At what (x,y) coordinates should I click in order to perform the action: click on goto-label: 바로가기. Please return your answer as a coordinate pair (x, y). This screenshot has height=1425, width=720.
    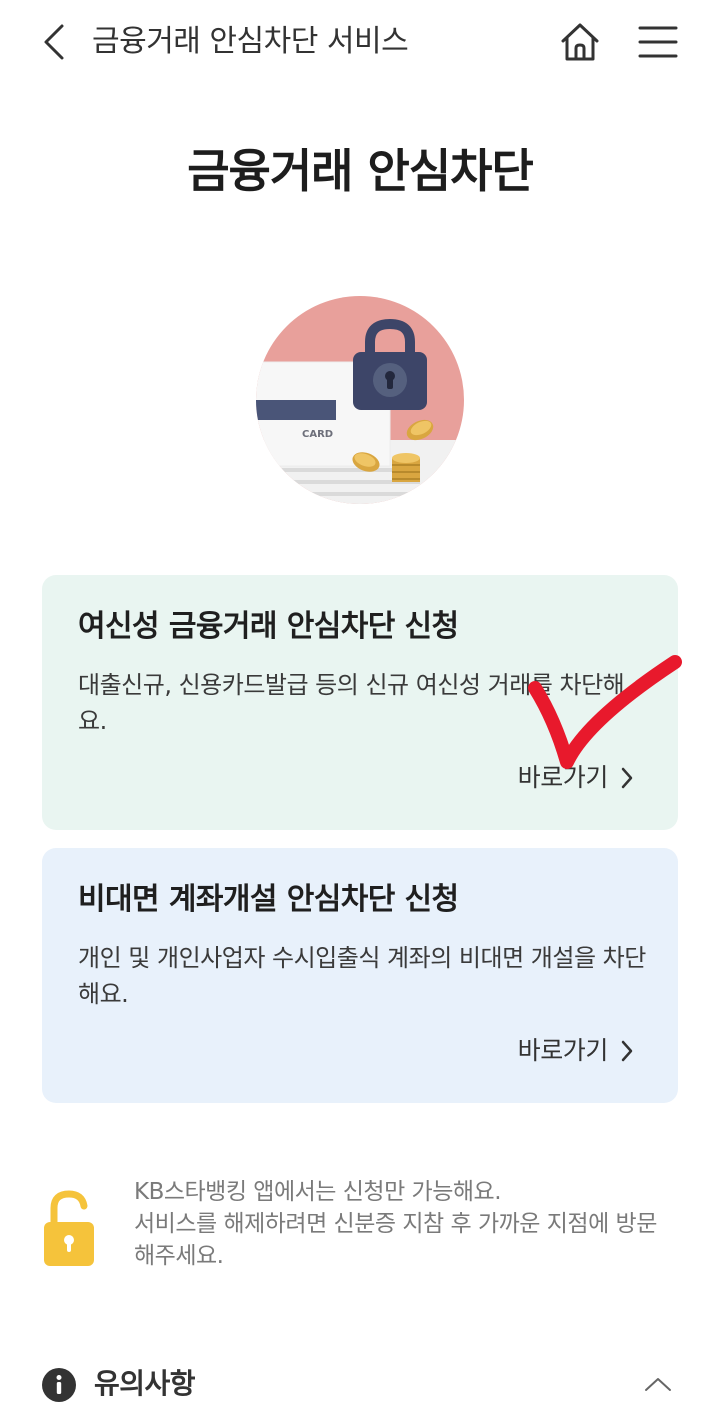
    Looking at the image, I should click on (563, 1050).